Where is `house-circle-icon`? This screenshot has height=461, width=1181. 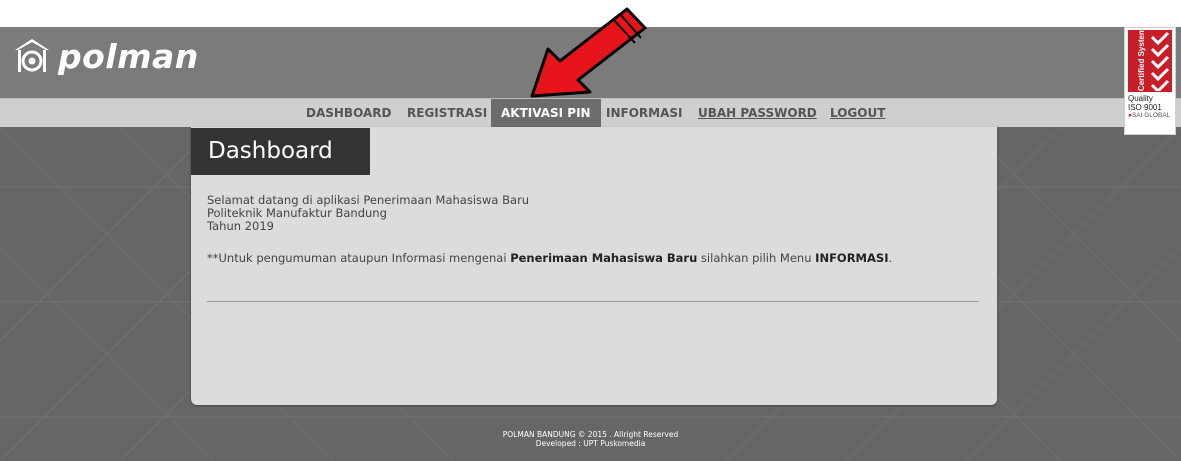 house-circle-icon is located at coordinates (32, 55).